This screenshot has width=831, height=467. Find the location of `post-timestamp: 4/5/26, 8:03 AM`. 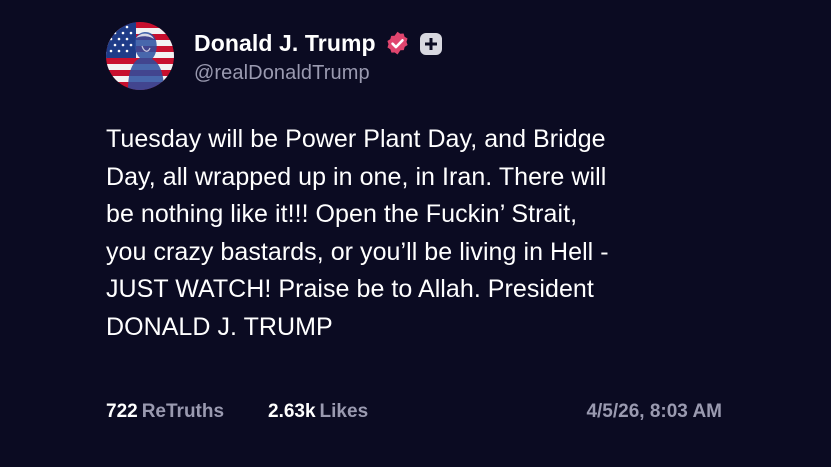

post-timestamp: 4/5/26, 8:03 AM is located at coordinates (654, 412).